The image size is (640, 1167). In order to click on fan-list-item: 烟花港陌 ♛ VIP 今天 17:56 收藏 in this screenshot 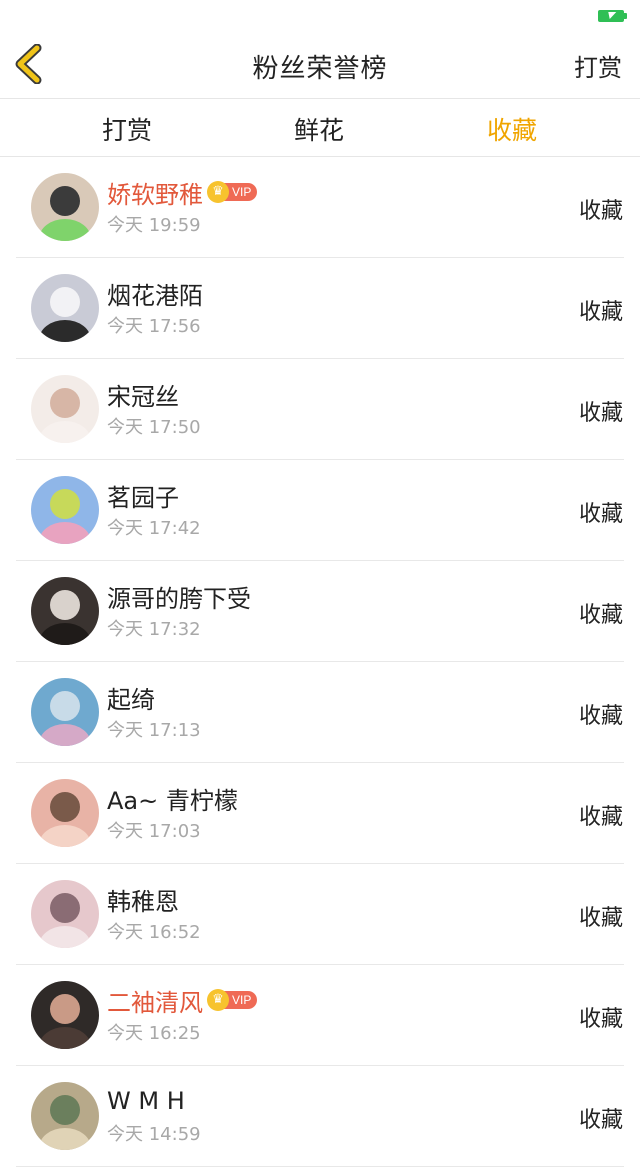, I will do `click(320, 308)`.